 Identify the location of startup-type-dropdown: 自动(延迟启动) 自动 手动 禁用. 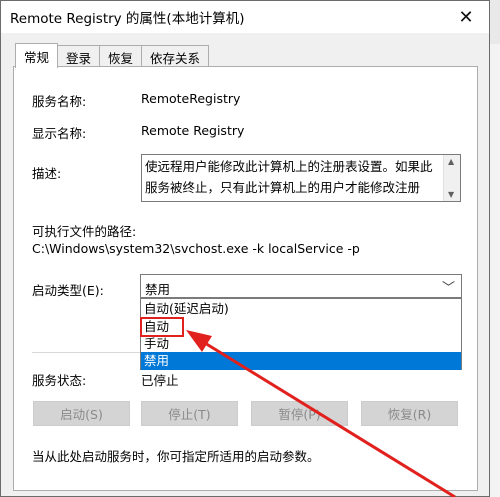
(301, 334).